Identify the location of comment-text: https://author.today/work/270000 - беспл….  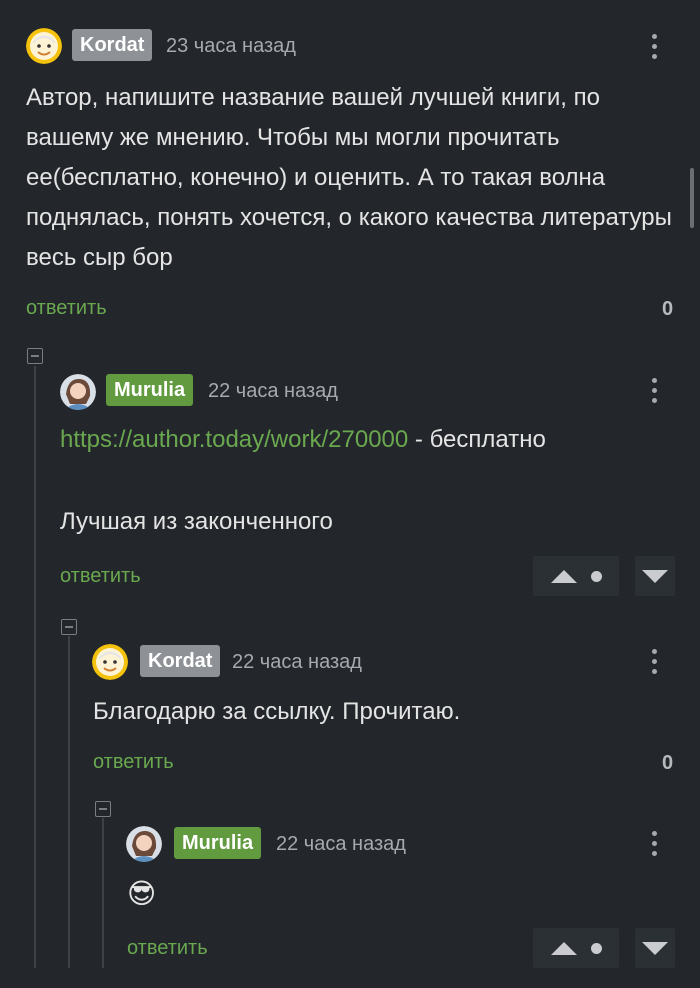
(370, 440).